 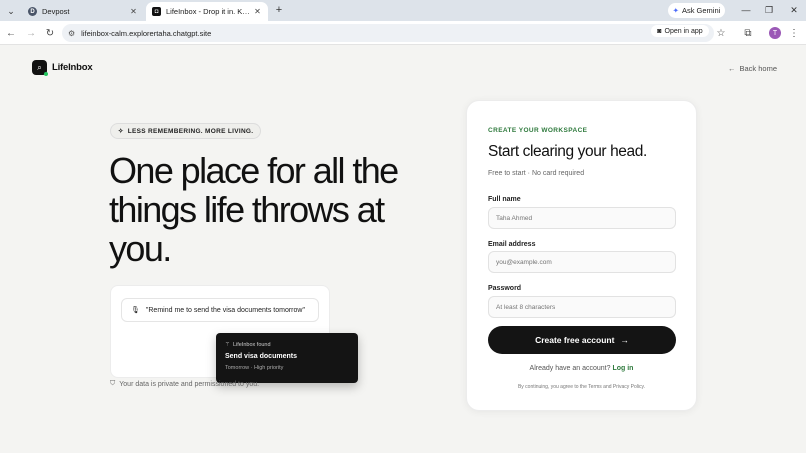 I want to click on restore-icon: ❐, so click(x=769, y=10).